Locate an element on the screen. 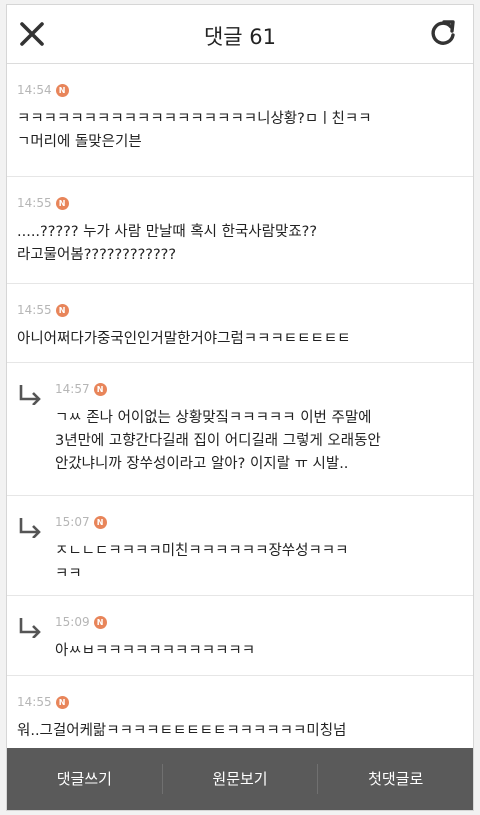  comment-text: 워..그걸어케랆ㅋㅋㅋㅋㅌㅌㅌㅌㅌㅋㅋㅋㅋㅋㅋ미칭넘 is located at coordinates (182, 731).